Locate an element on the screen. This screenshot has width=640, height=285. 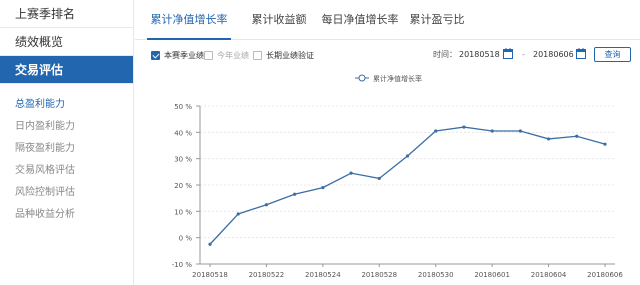
year-performance-checkbox: 今年业绩 is located at coordinates (226, 55).